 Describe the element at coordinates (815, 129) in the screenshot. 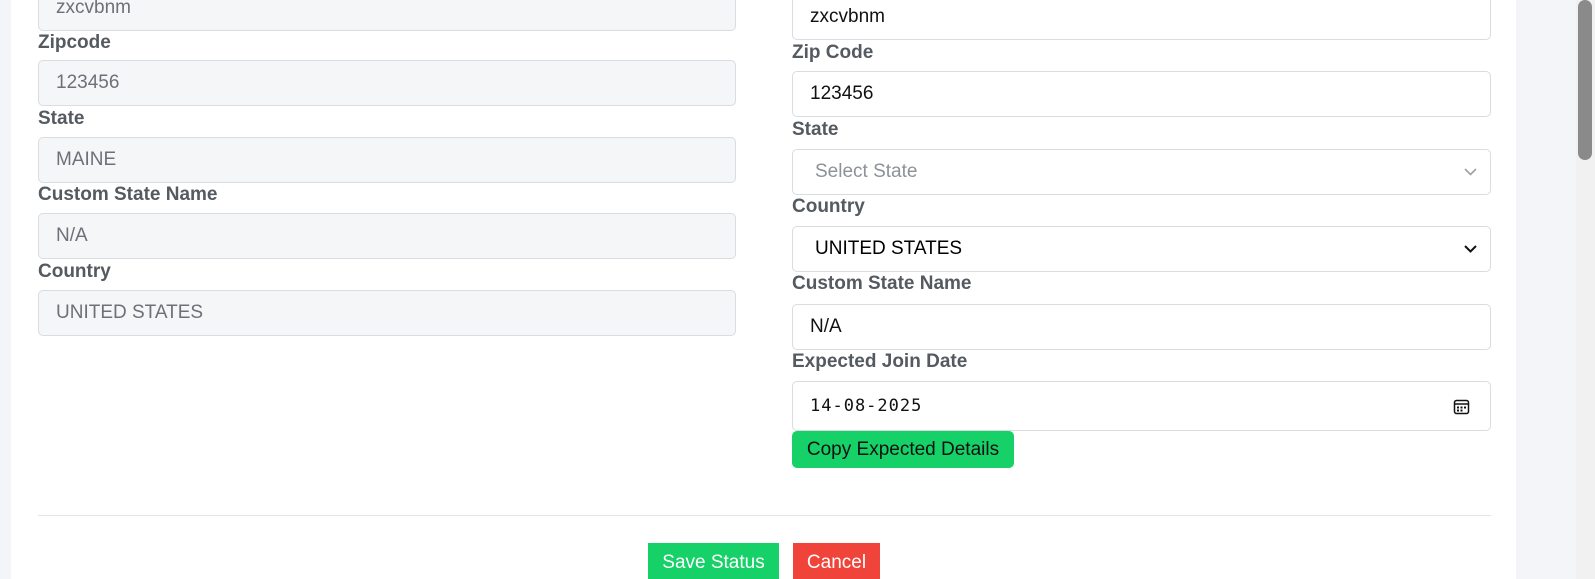

I see `expected-state-label: State` at that location.